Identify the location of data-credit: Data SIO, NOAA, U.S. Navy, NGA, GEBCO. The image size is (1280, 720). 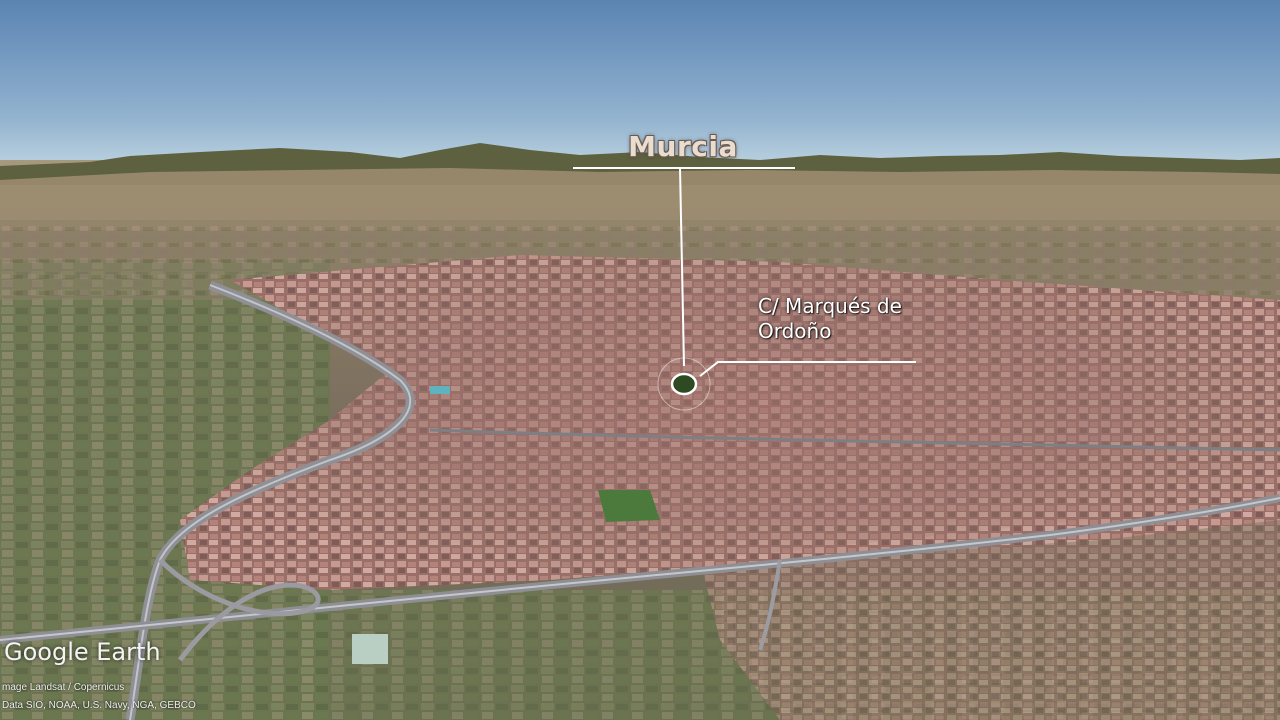
(99, 705).